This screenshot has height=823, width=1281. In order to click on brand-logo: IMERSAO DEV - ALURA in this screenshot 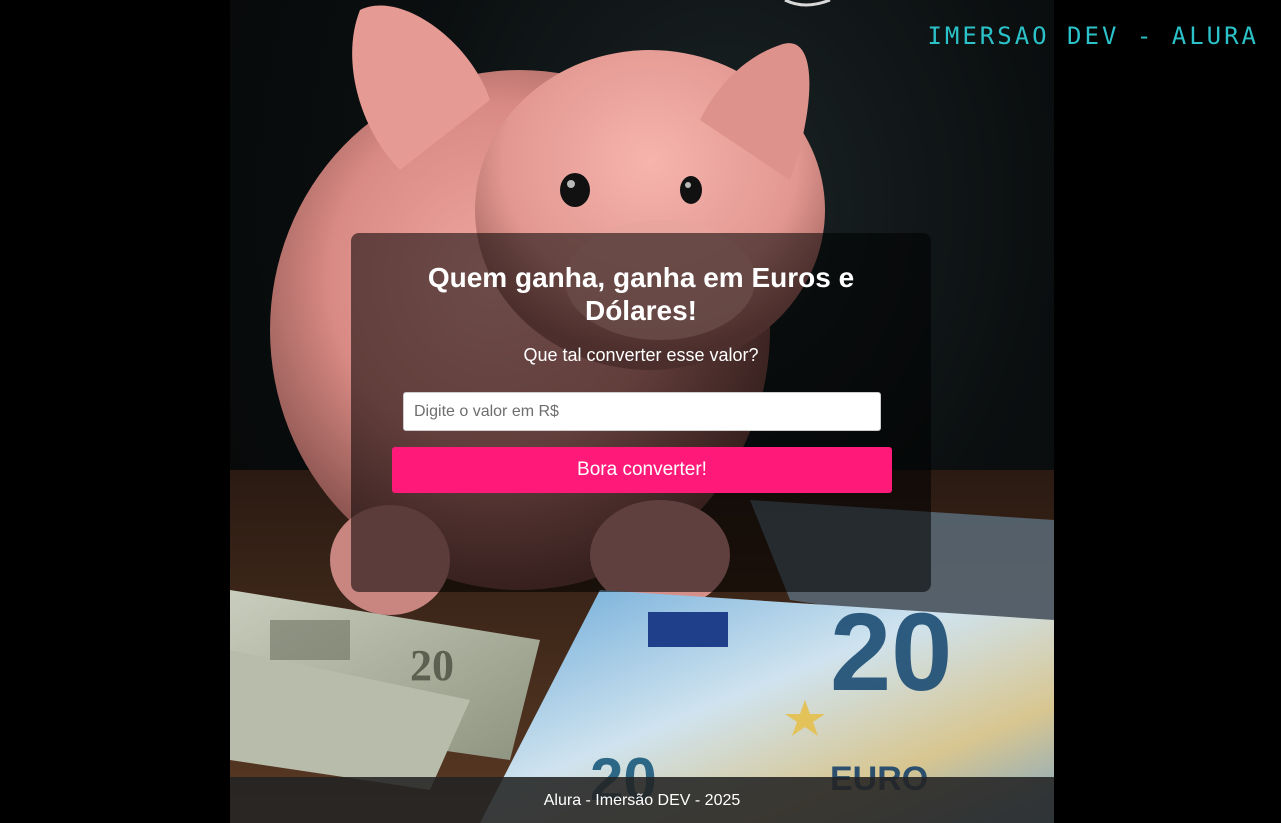, I will do `click(1093, 36)`.